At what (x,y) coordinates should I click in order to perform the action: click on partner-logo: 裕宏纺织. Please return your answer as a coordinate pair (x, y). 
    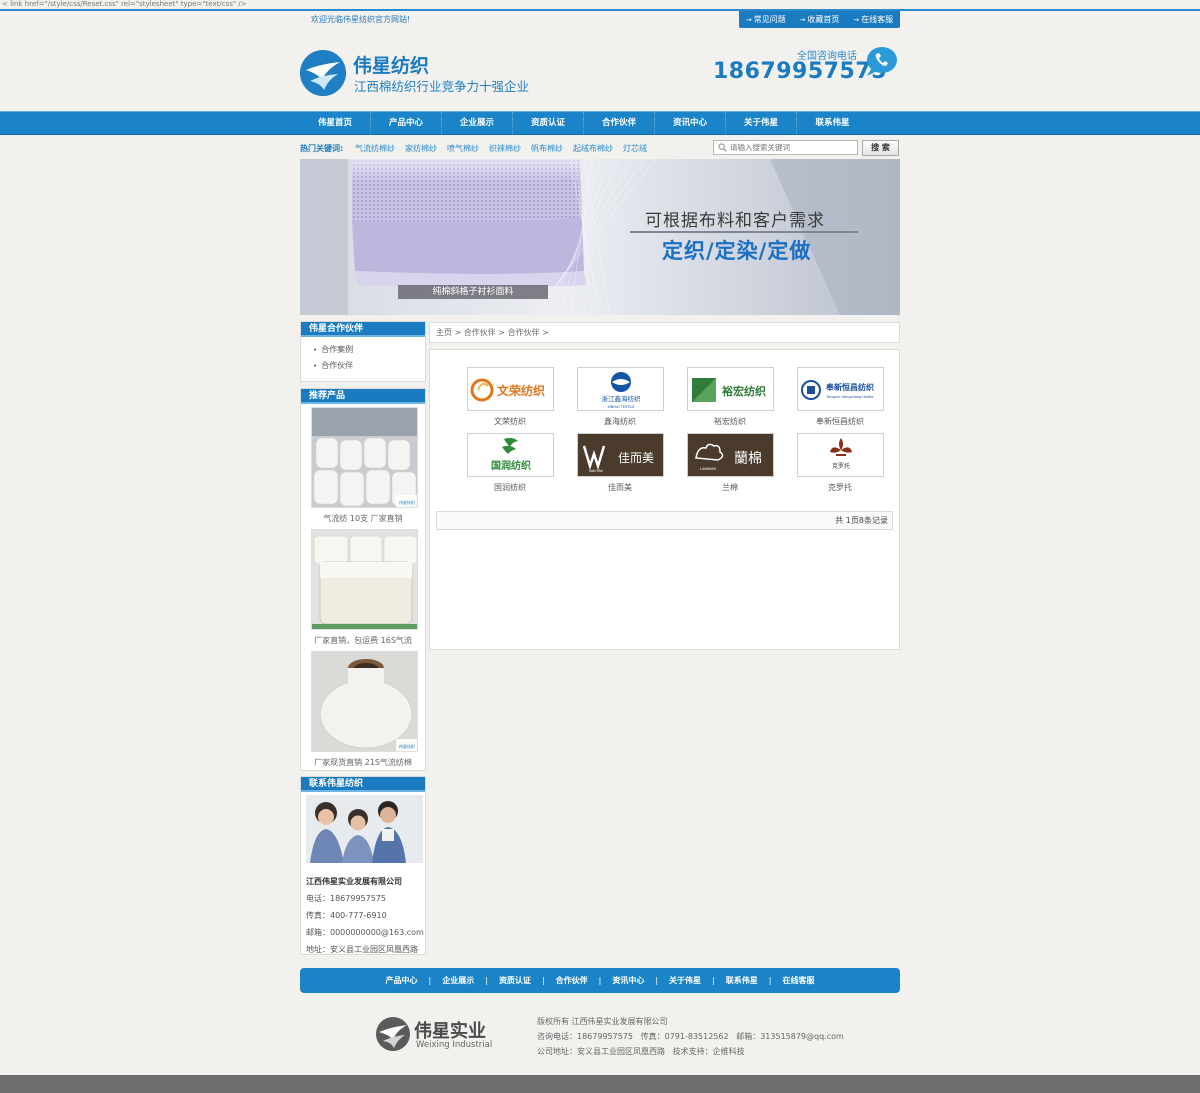
    Looking at the image, I should click on (730, 389).